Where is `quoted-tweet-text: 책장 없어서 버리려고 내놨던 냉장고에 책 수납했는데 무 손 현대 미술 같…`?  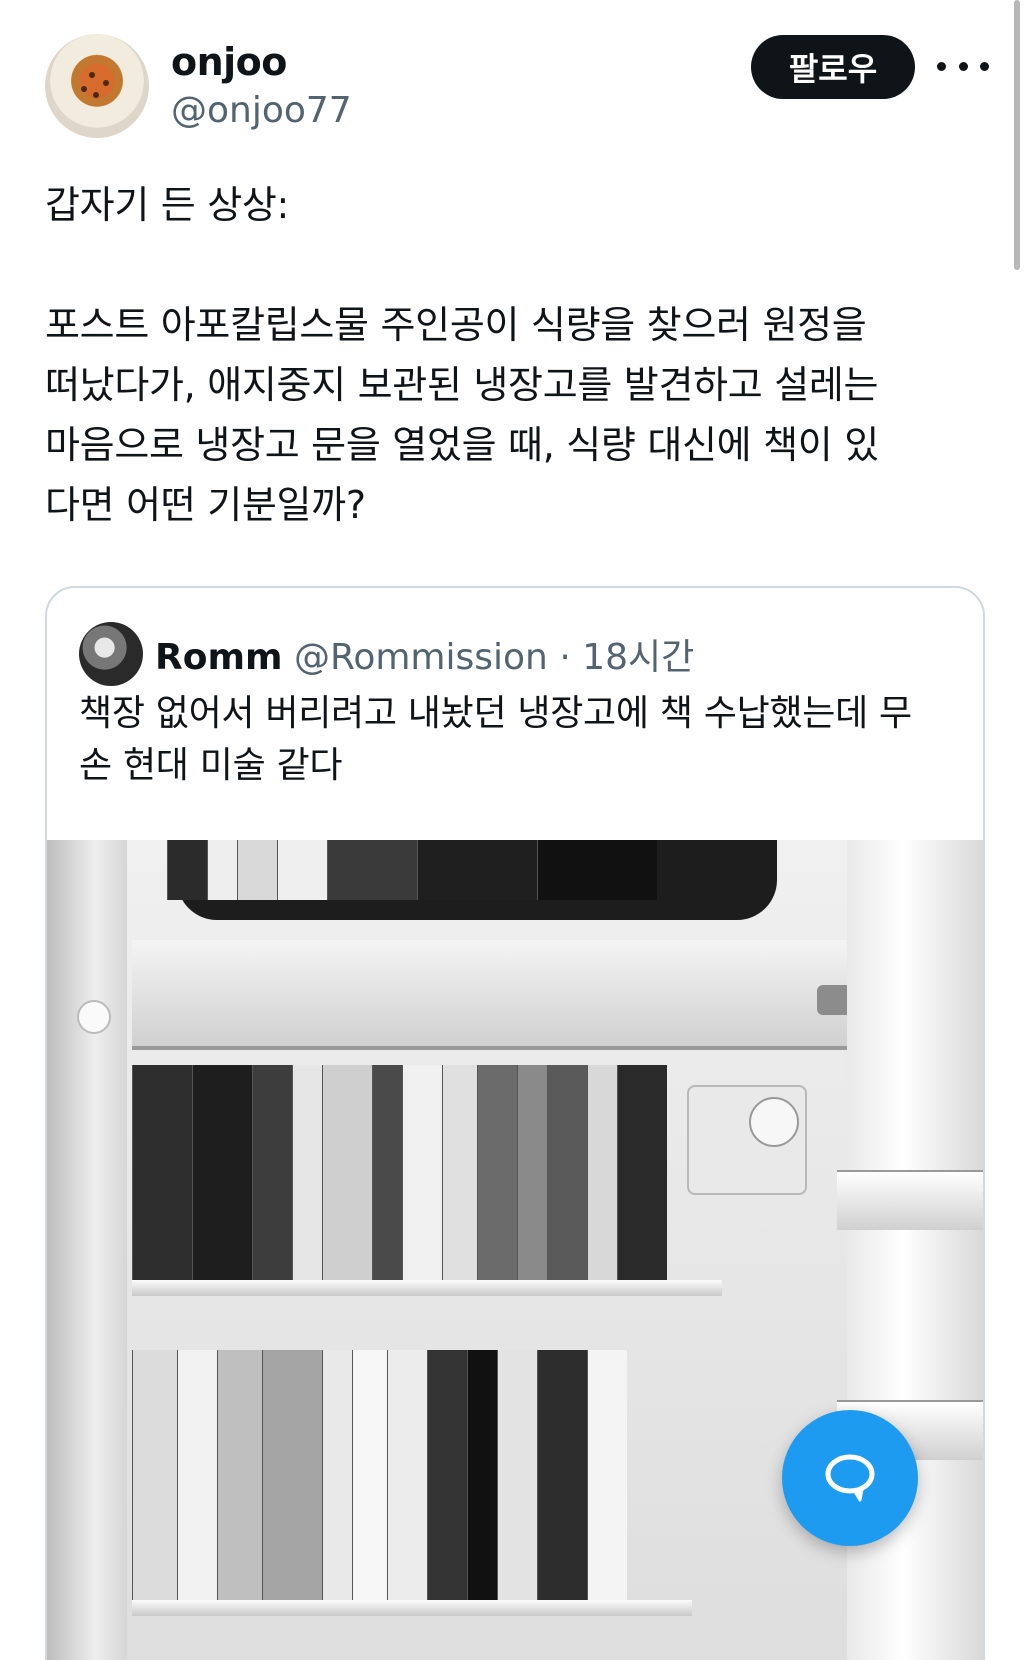
quoted-tweet-text: 책장 없어서 버리려고 내놨던 냉장고에 책 수납했는데 무 손 현대 미술 같… is located at coordinates (495, 739).